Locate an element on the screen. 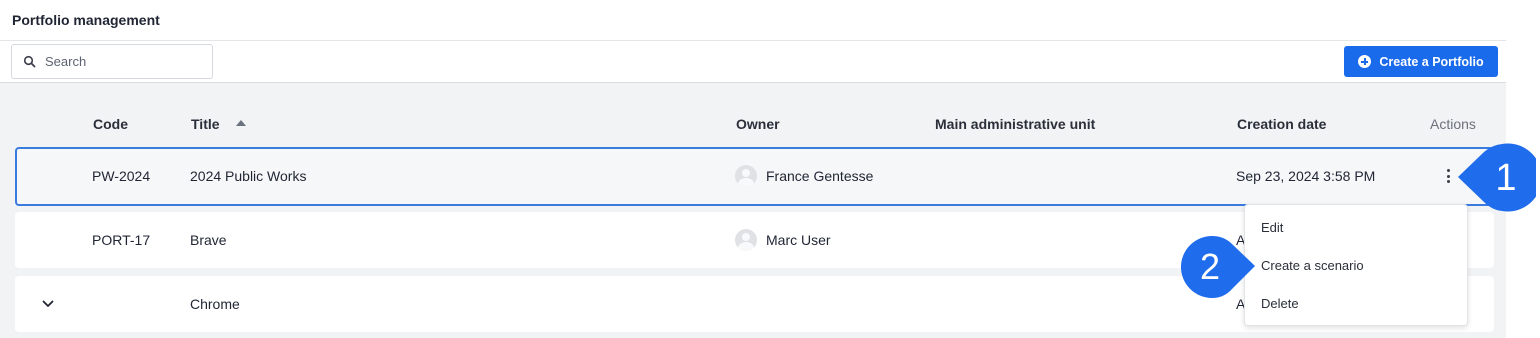 Image resolution: width=1540 pixels, height=338 pixels. search-icon is located at coordinates (29, 61).